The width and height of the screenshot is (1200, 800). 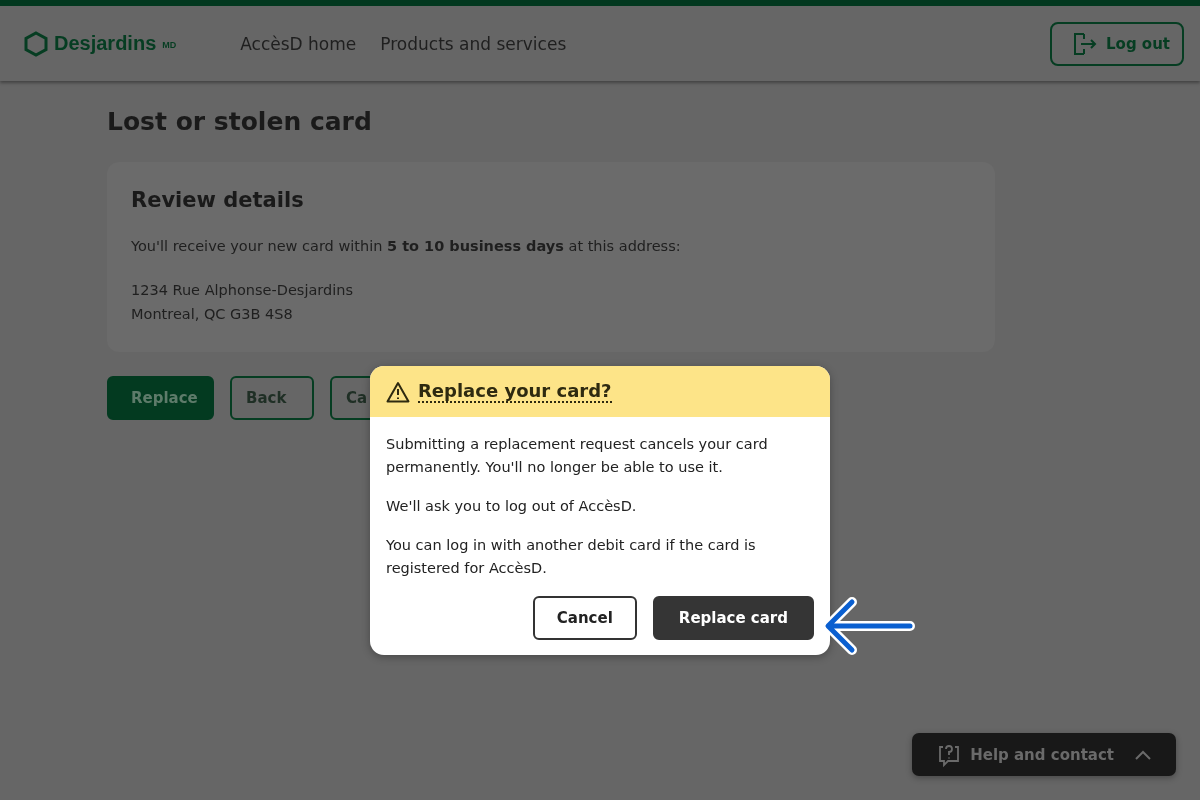 I want to click on warning-icon, so click(x=398, y=391).